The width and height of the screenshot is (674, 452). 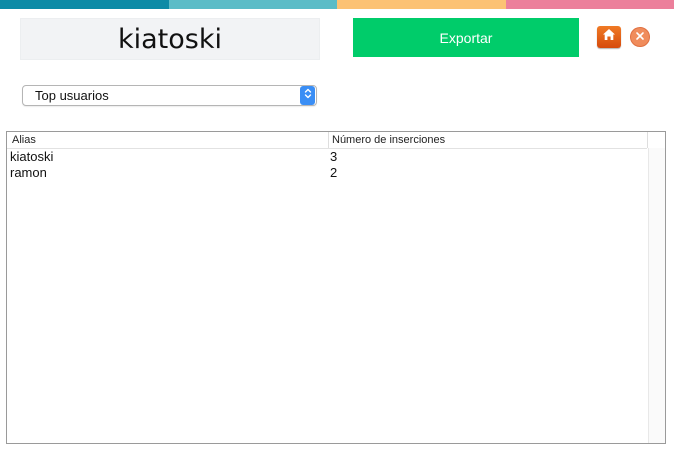 I want to click on cell-insertions: 3, so click(x=334, y=156).